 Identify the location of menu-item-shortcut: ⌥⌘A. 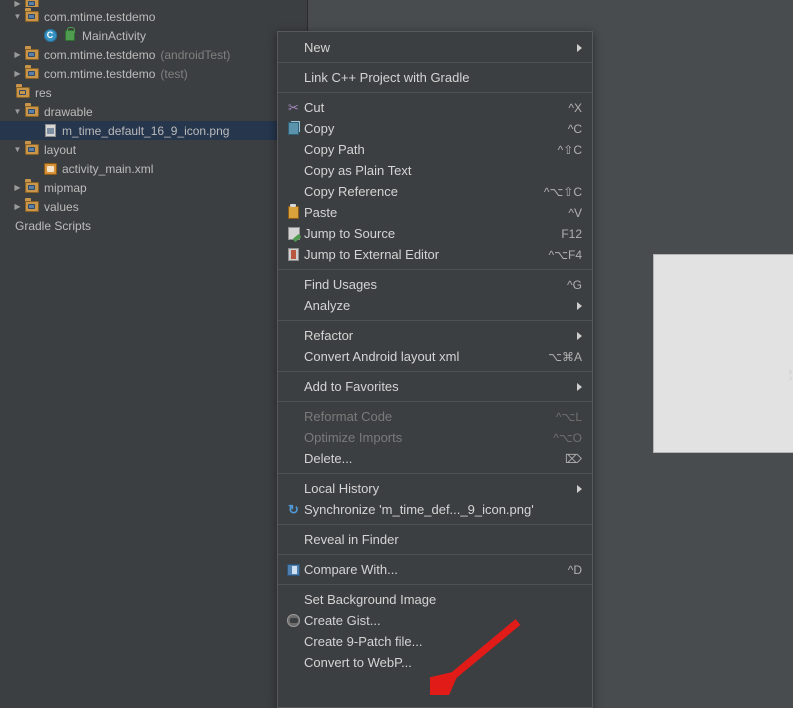
(565, 356).